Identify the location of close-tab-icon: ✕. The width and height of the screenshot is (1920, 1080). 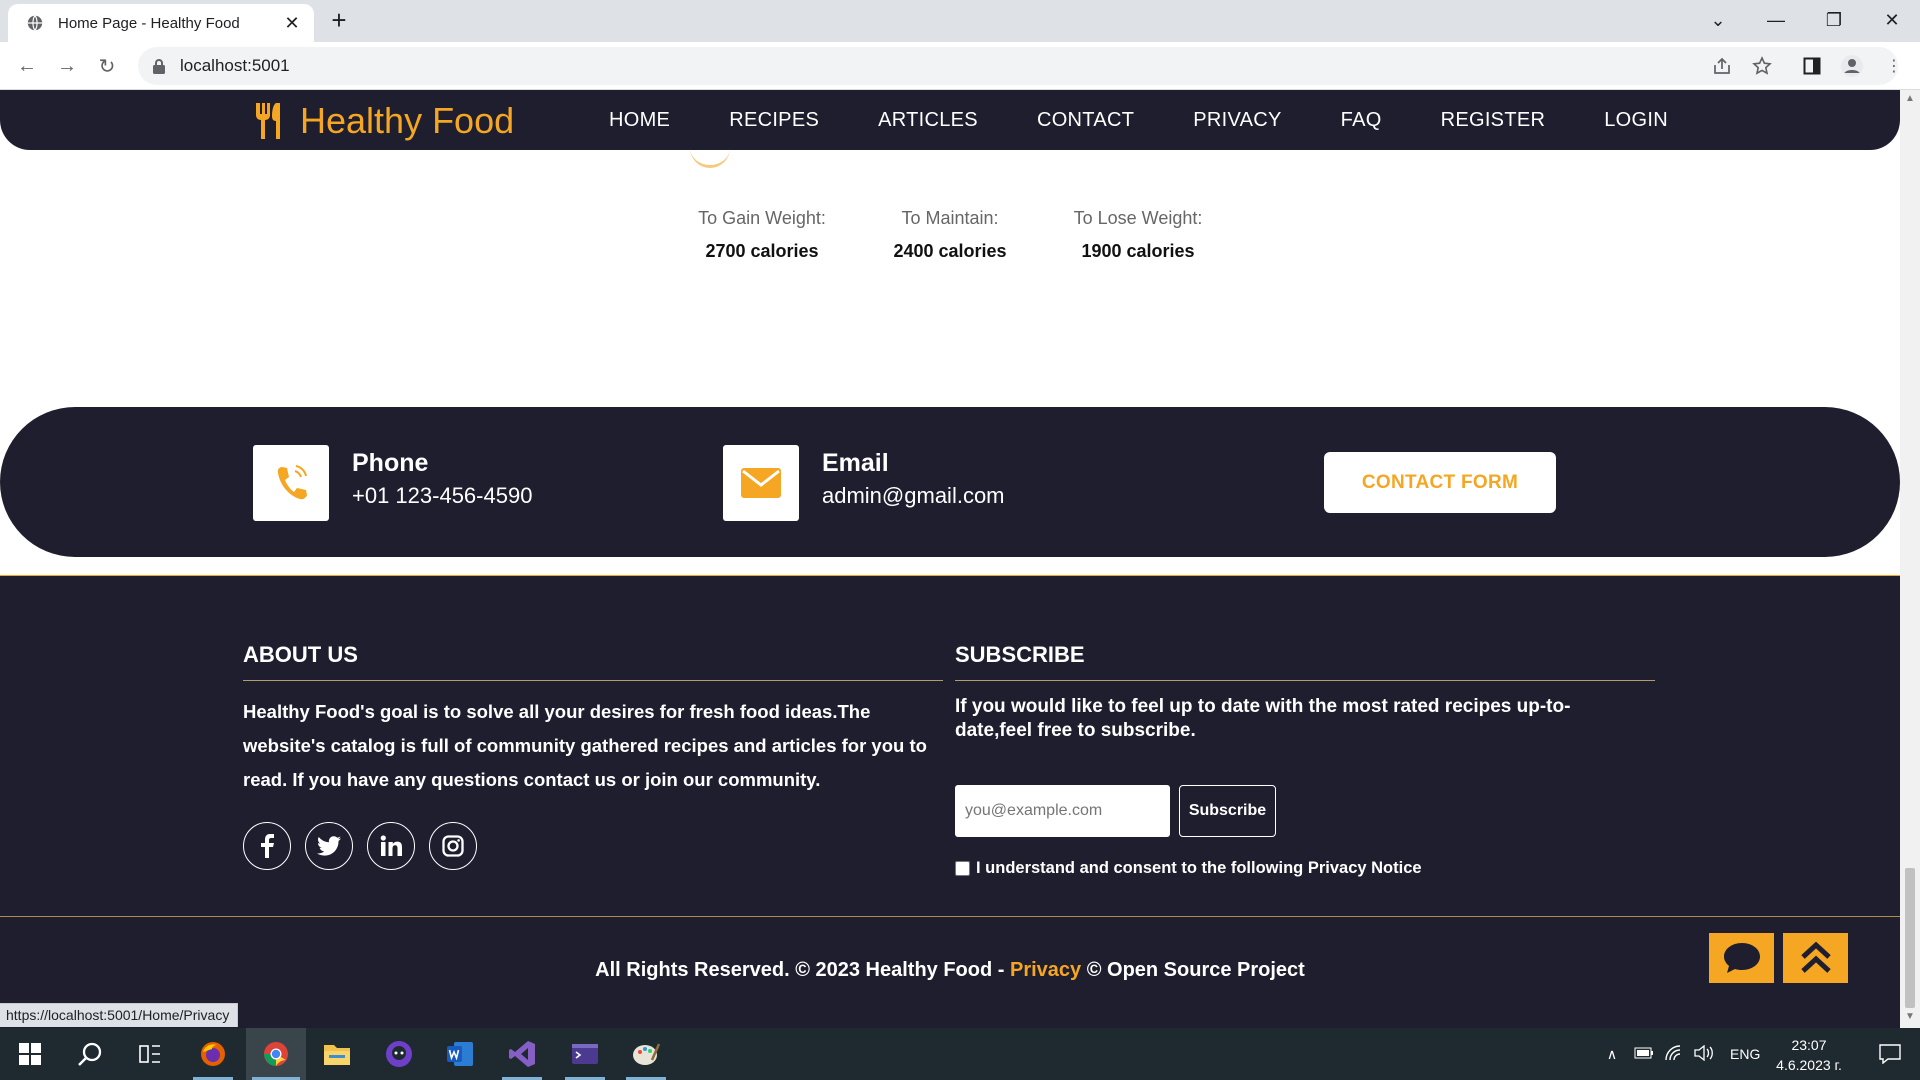
(292, 23).